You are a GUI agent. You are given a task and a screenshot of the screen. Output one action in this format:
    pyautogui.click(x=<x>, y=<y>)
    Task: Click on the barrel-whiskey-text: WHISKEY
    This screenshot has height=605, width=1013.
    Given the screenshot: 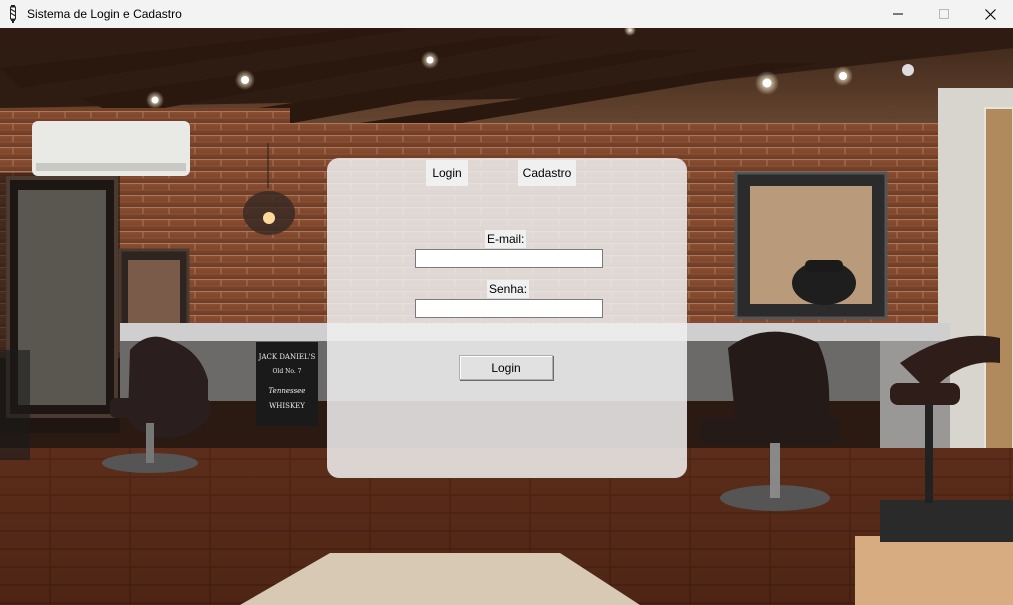 What is the action you would take?
    pyautogui.click(x=287, y=406)
    